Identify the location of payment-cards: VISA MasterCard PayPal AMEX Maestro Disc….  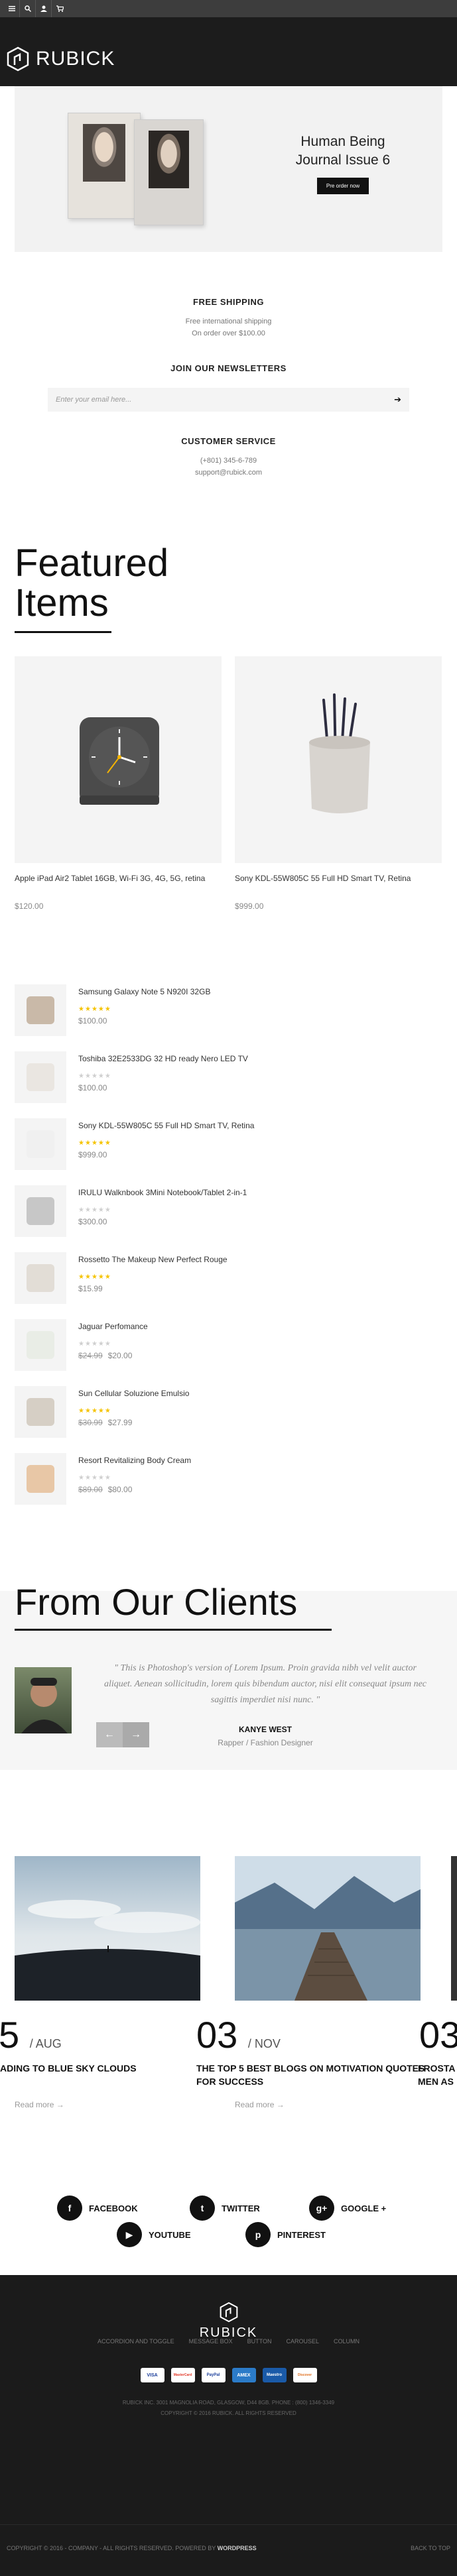
(228, 2375).